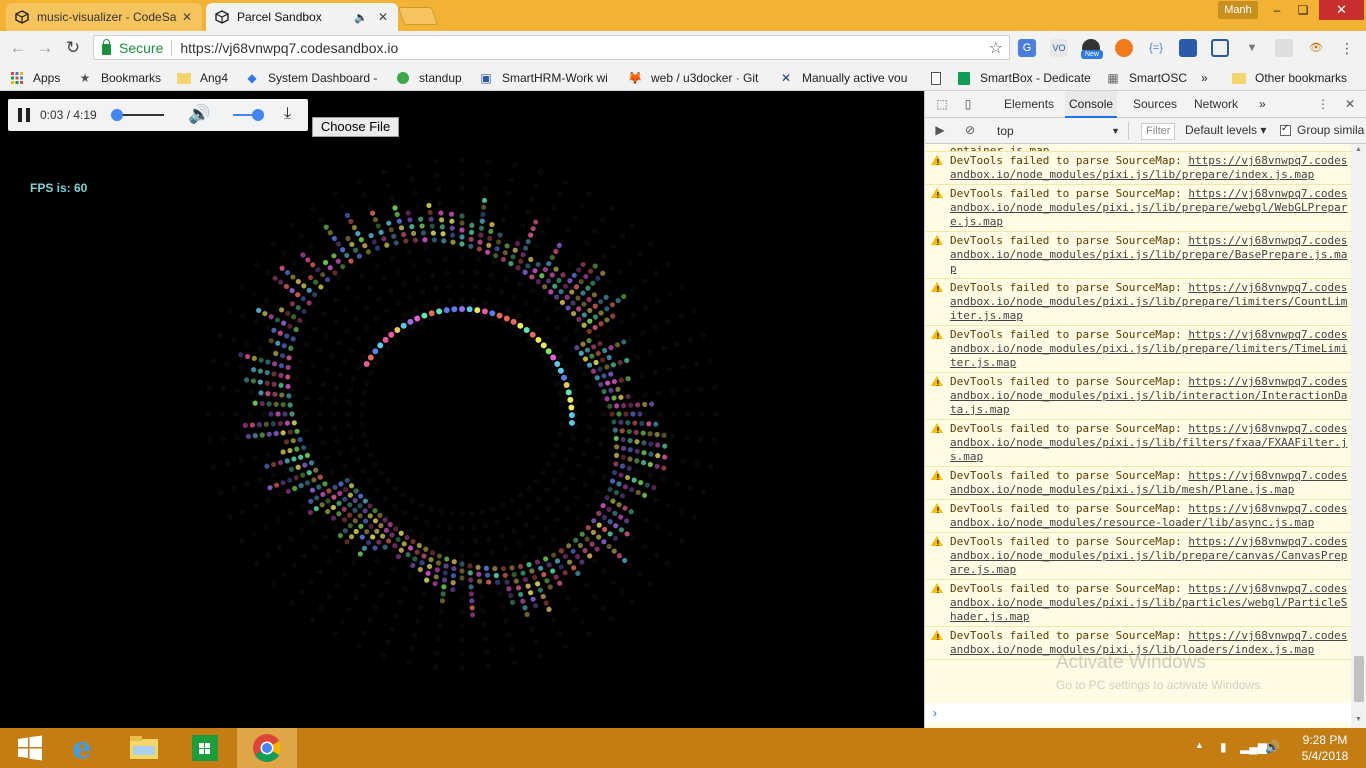 The image size is (1366, 768). Describe the element at coordinates (144, 748) in the screenshot. I see `file-explorer-icon` at that location.